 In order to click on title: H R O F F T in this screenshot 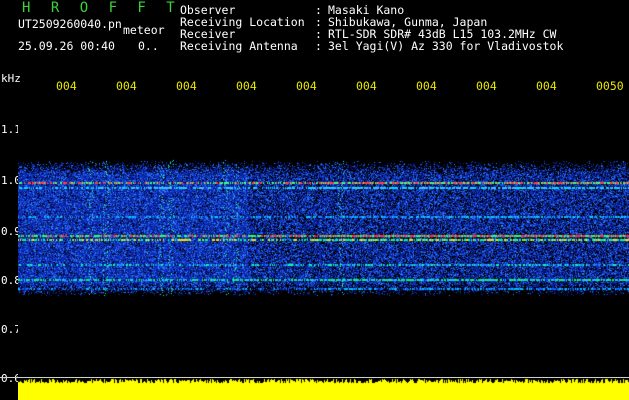, I will do `click(101, 8)`.